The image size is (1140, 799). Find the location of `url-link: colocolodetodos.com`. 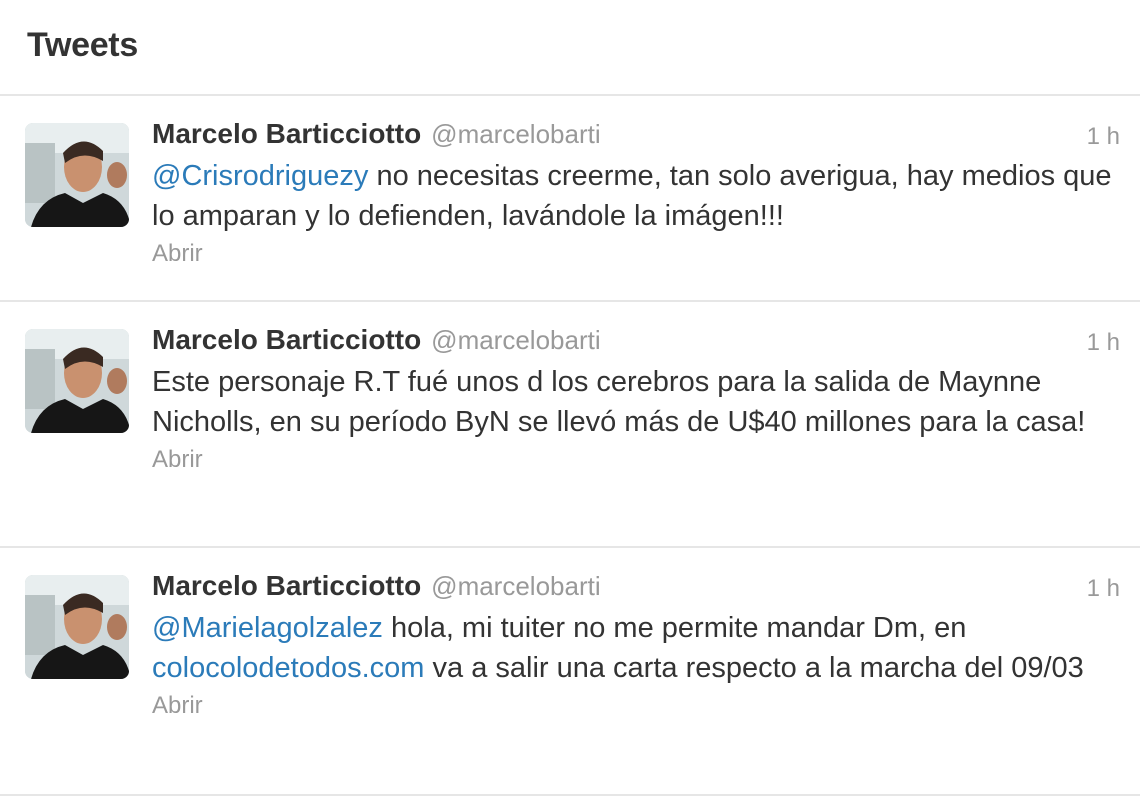

url-link: colocolodetodos.com is located at coordinates (288, 668).